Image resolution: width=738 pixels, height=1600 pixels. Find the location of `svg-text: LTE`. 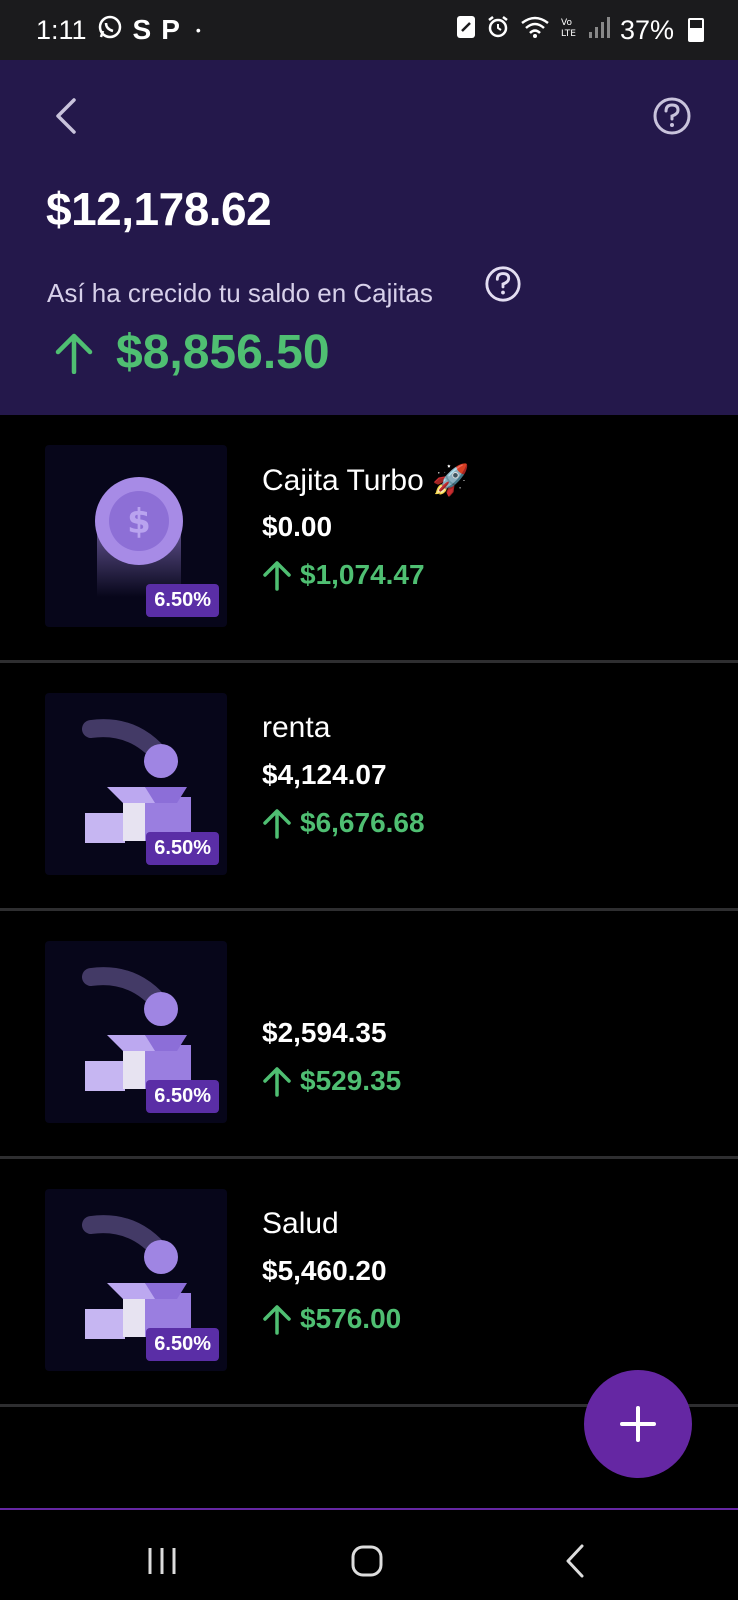

svg-text: LTE is located at coordinates (568, 34).